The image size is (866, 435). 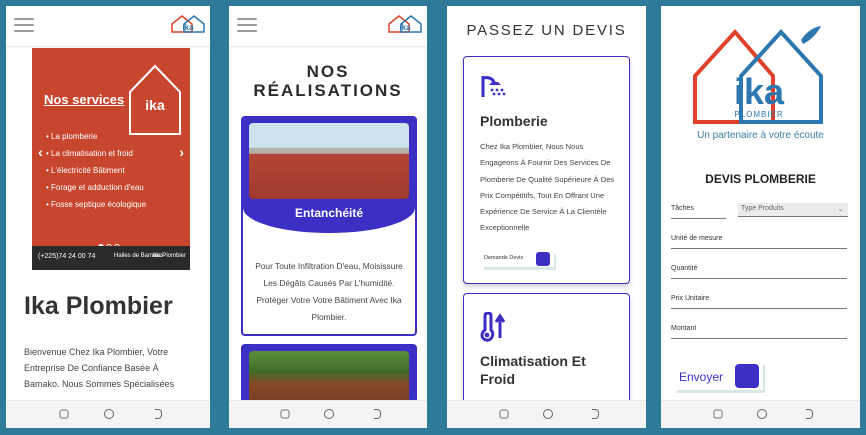 What do you see at coordinates (181, 152) in the screenshot?
I see `carousel-next-icon: ›` at bounding box center [181, 152].